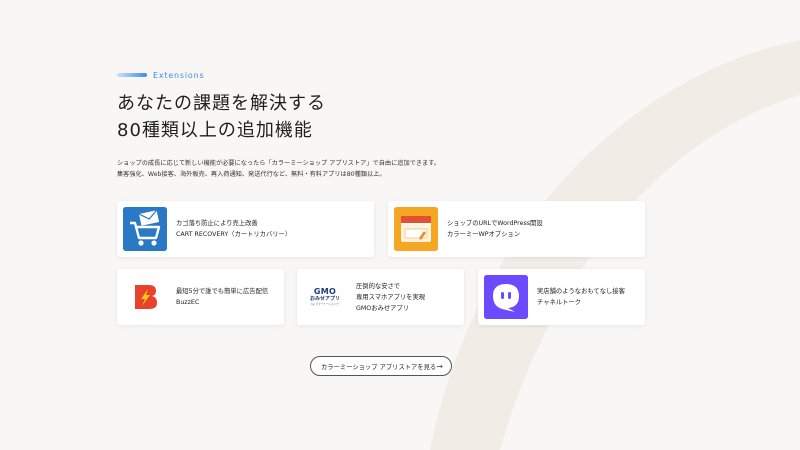 This screenshot has width=800, height=450. Describe the element at coordinates (215, 130) in the screenshot. I see `title-line-2: 80種類以上の追加機能` at that location.